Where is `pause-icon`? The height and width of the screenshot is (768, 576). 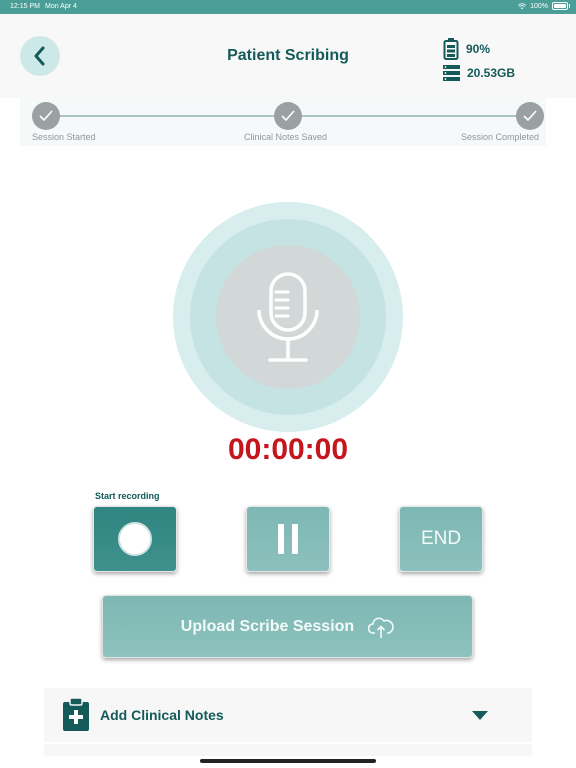
pause-icon is located at coordinates (288, 539).